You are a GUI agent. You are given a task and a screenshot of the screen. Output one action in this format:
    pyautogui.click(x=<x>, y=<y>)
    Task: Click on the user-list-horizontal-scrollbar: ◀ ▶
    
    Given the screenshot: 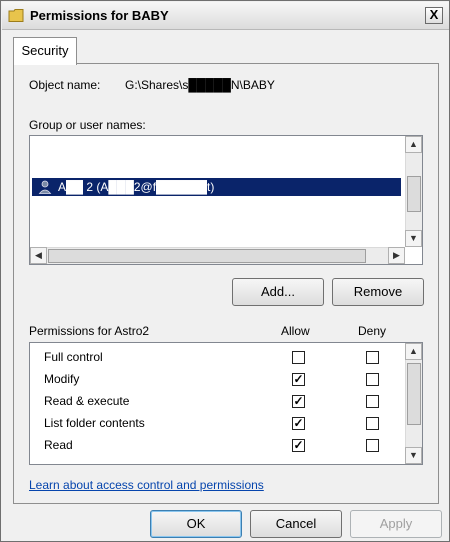 What is the action you would take?
    pyautogui.click(x=217, y=255)
    